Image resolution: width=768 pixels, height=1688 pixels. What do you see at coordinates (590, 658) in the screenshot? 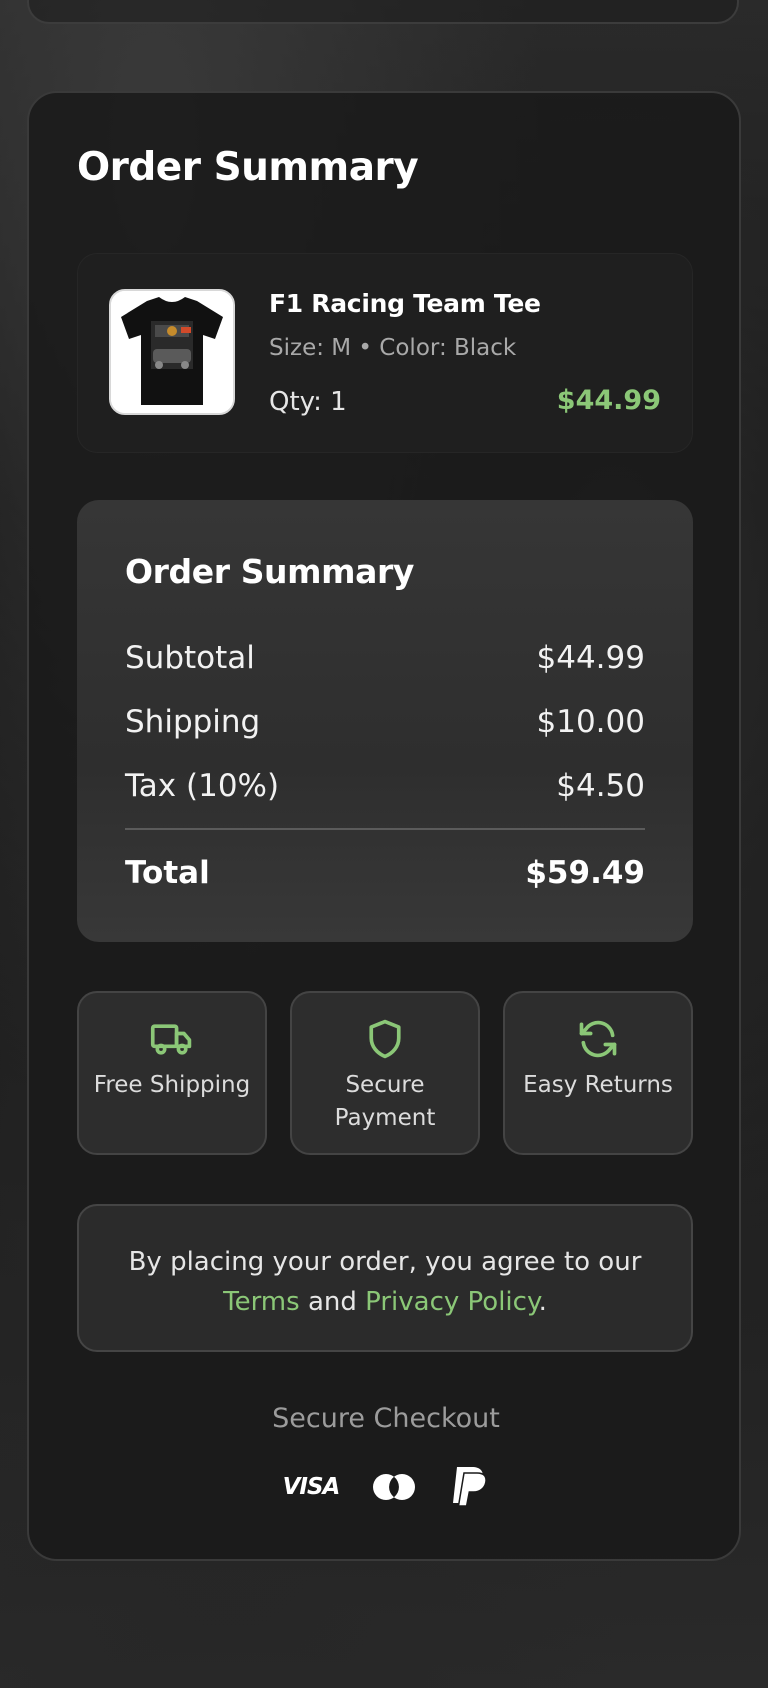
I see `subtotal-value: $44.99` at bounding box center [590, 658].